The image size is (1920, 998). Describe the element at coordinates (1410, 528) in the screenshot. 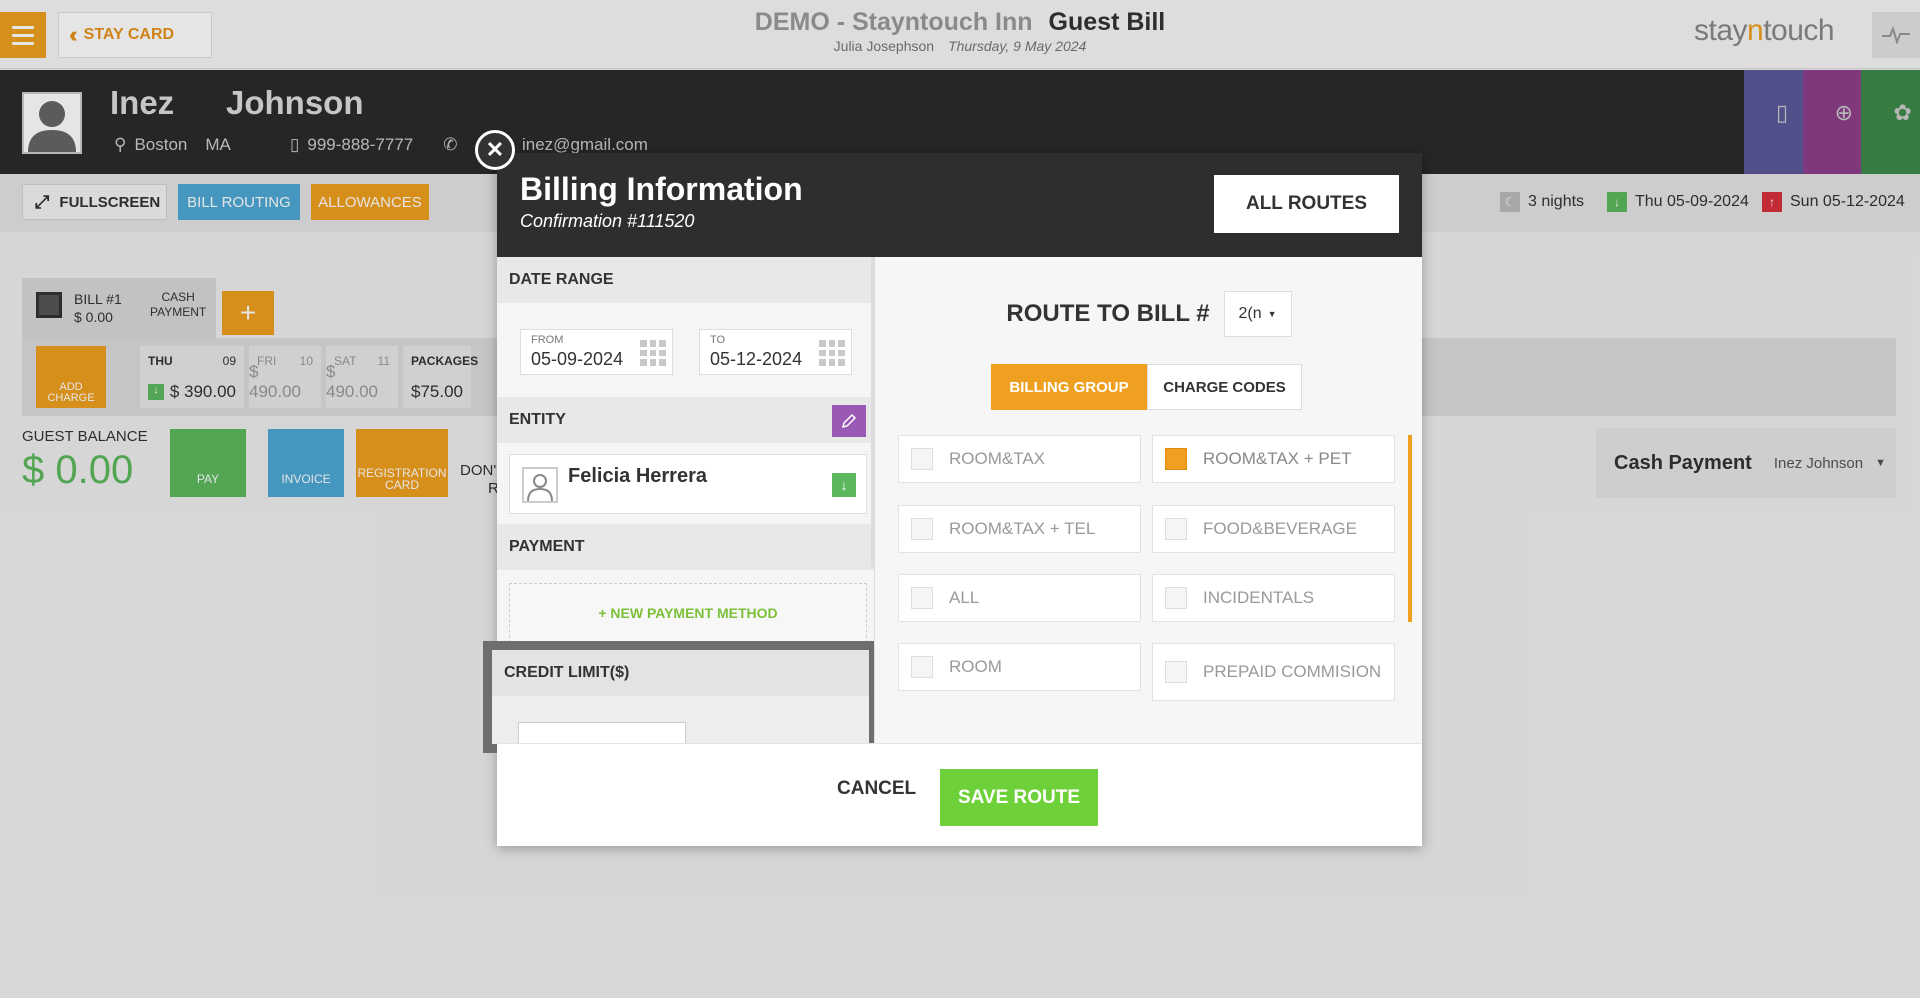

I see `options-scrollbar` at that location.